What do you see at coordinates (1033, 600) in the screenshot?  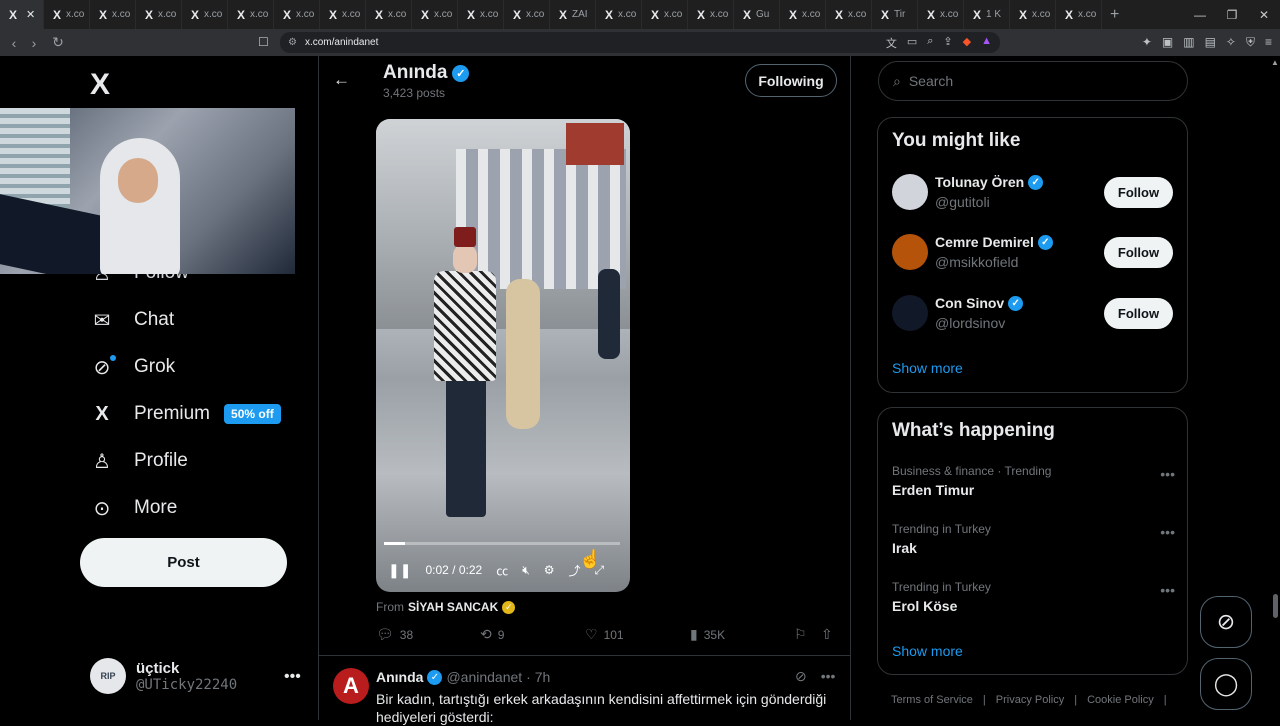 I see `trend-item: Trending in Turkey Erol Köse •••` at bounding box center [1033, 600].